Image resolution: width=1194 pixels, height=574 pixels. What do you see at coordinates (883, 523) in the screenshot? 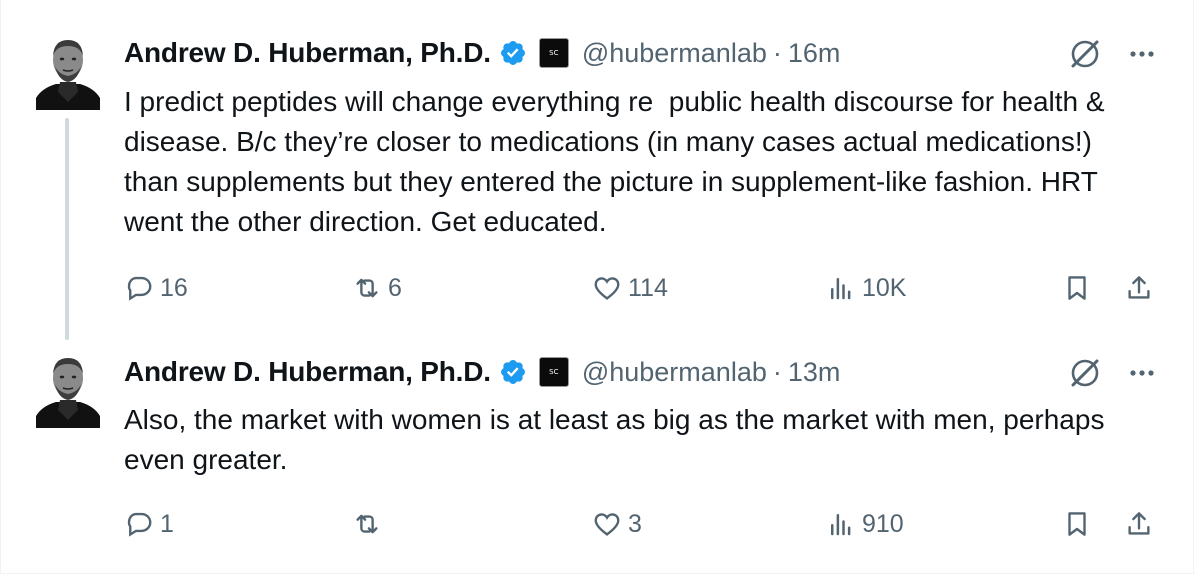
I see `views-count: 910` at bounding box center [883, 523].